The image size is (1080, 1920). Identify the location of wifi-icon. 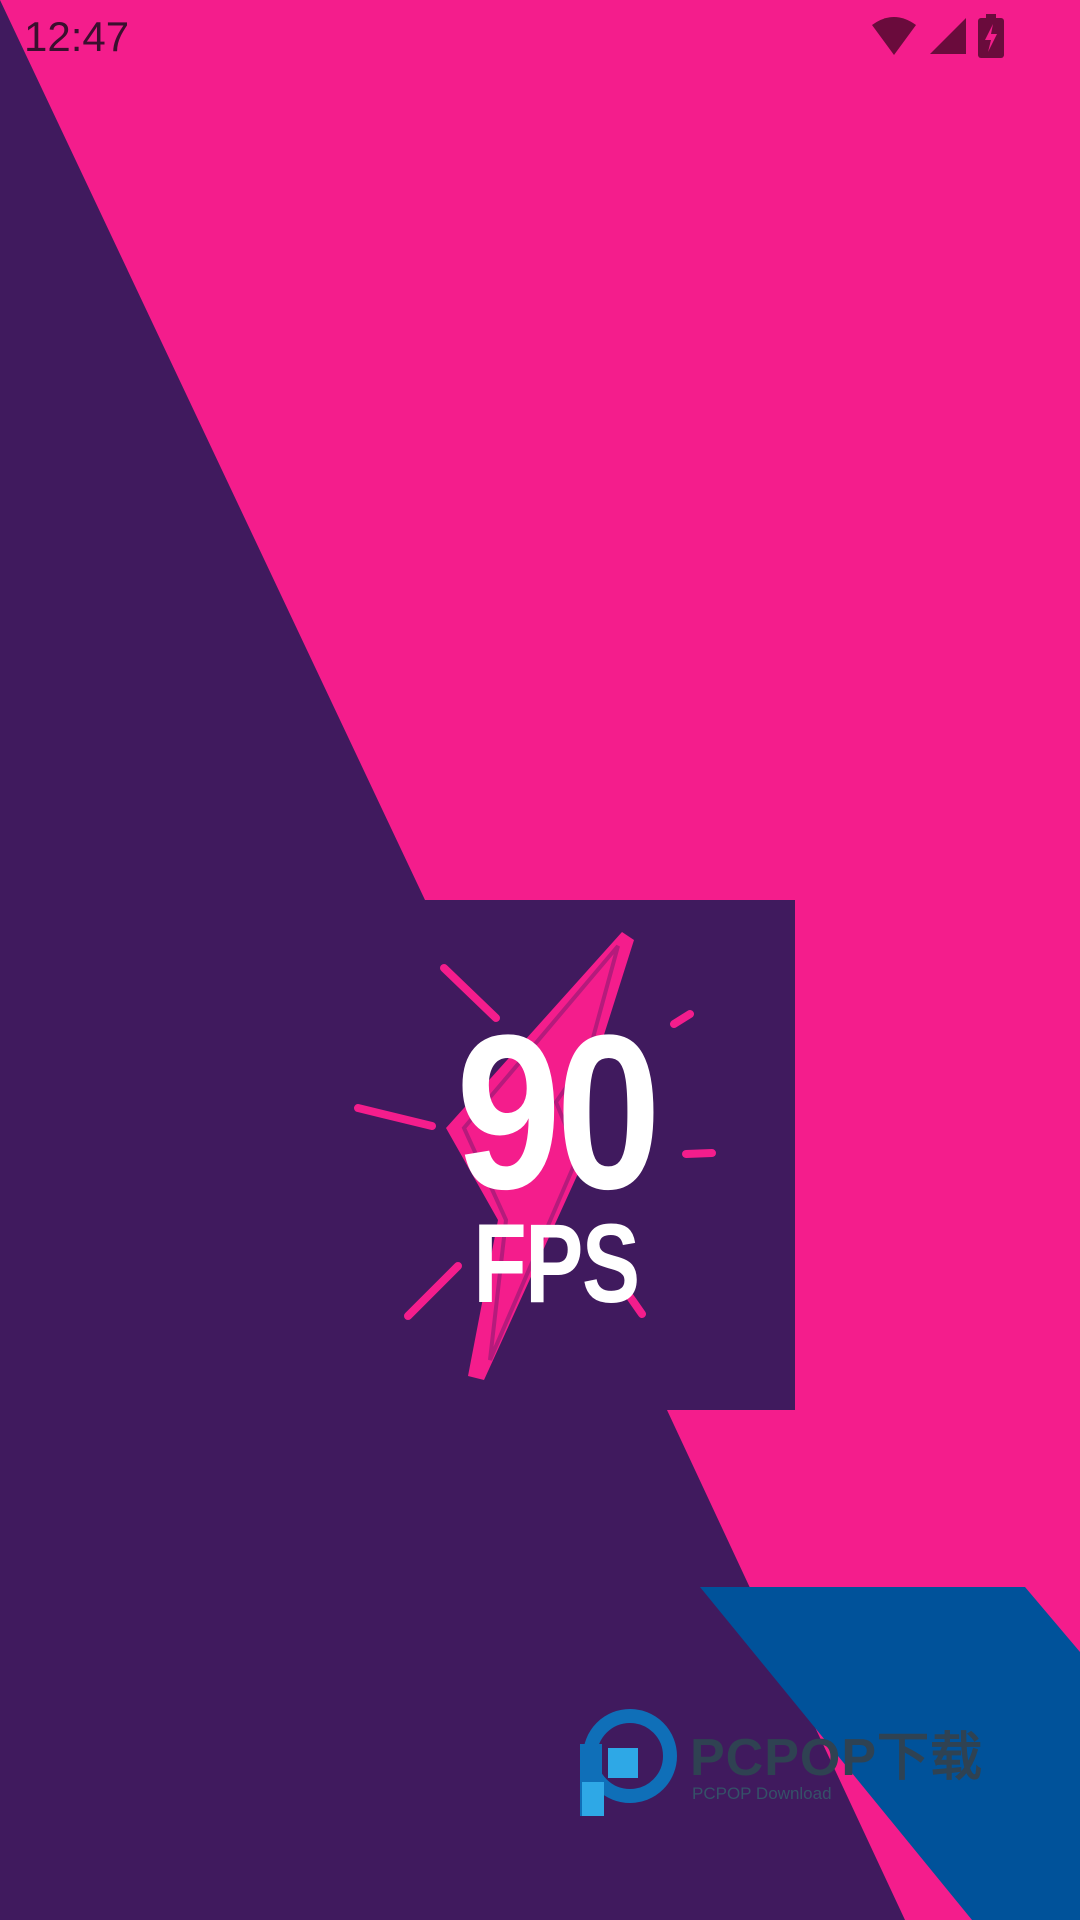
(894, 38).